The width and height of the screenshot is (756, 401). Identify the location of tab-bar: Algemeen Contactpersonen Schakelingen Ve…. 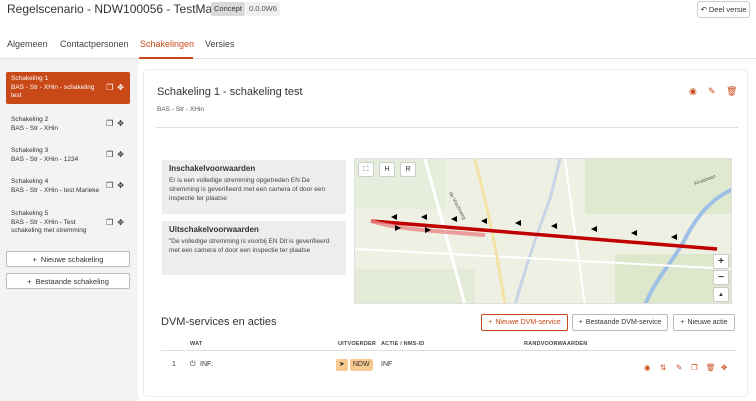
(378, 46).